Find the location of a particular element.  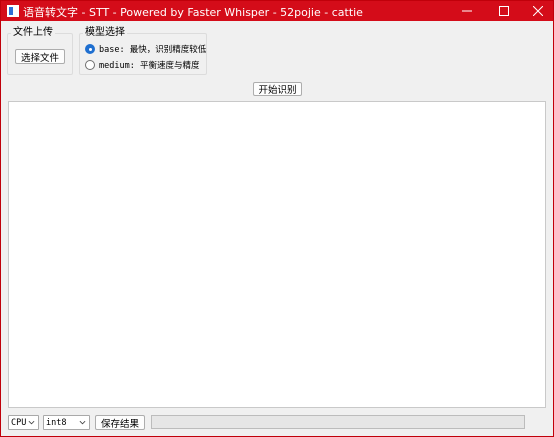

radio-base-label: base: 最快，识别精度较低 is located at coordinates (153, 50).